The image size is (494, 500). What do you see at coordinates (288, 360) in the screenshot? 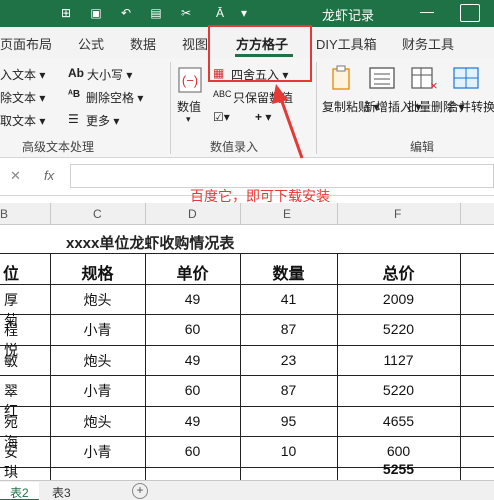
I see `table-cell: 23` at bounding box center [288, 360].